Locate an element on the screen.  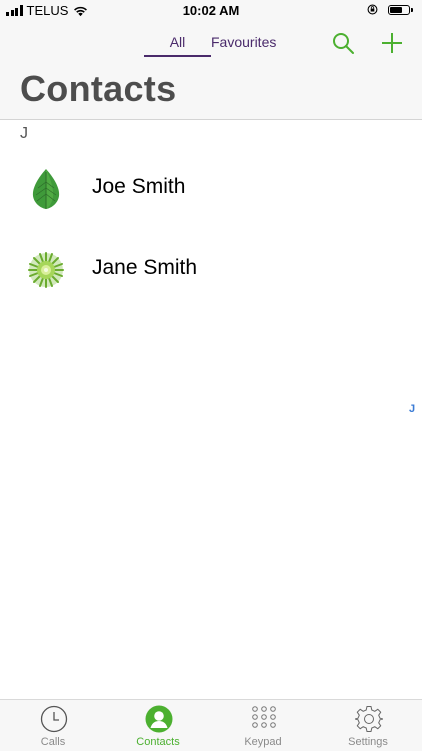
status-right is located at coordinates (388, 9).